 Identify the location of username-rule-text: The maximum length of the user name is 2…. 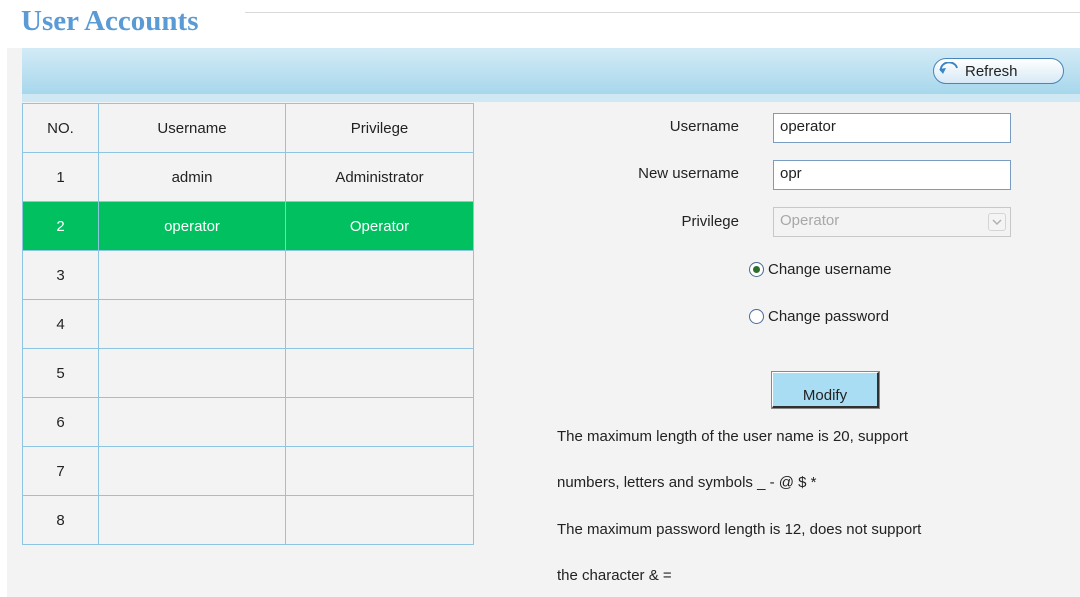
(733, 436).